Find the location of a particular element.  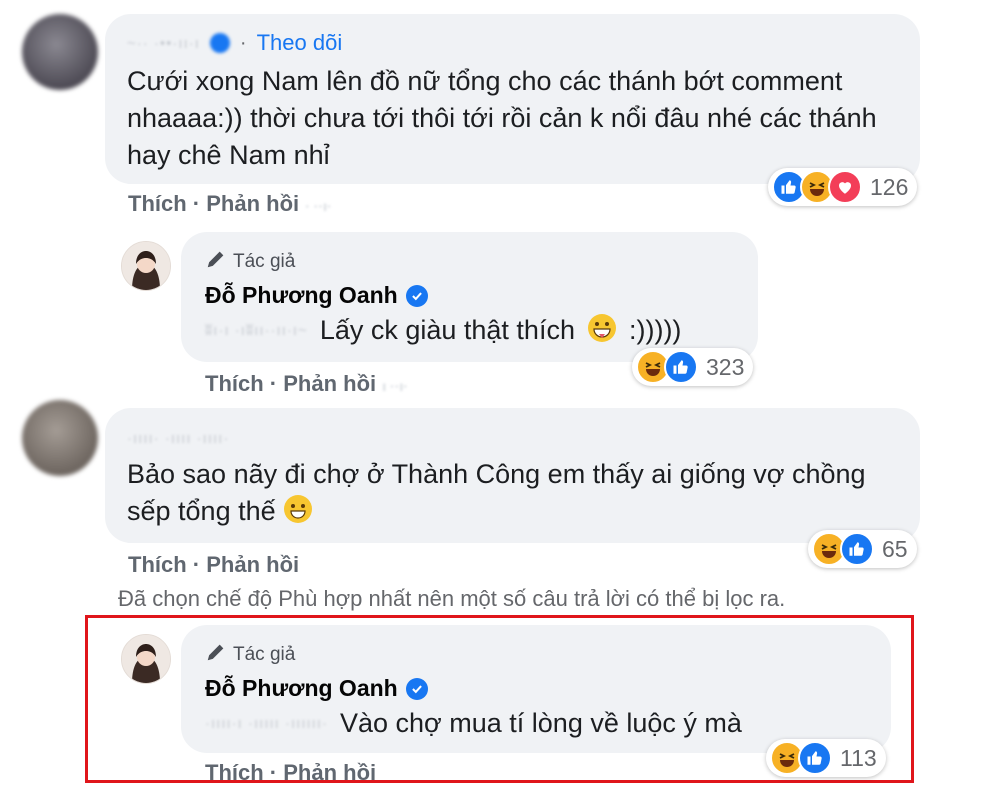

love-reaction-icon is located at coordinates (845, 187).